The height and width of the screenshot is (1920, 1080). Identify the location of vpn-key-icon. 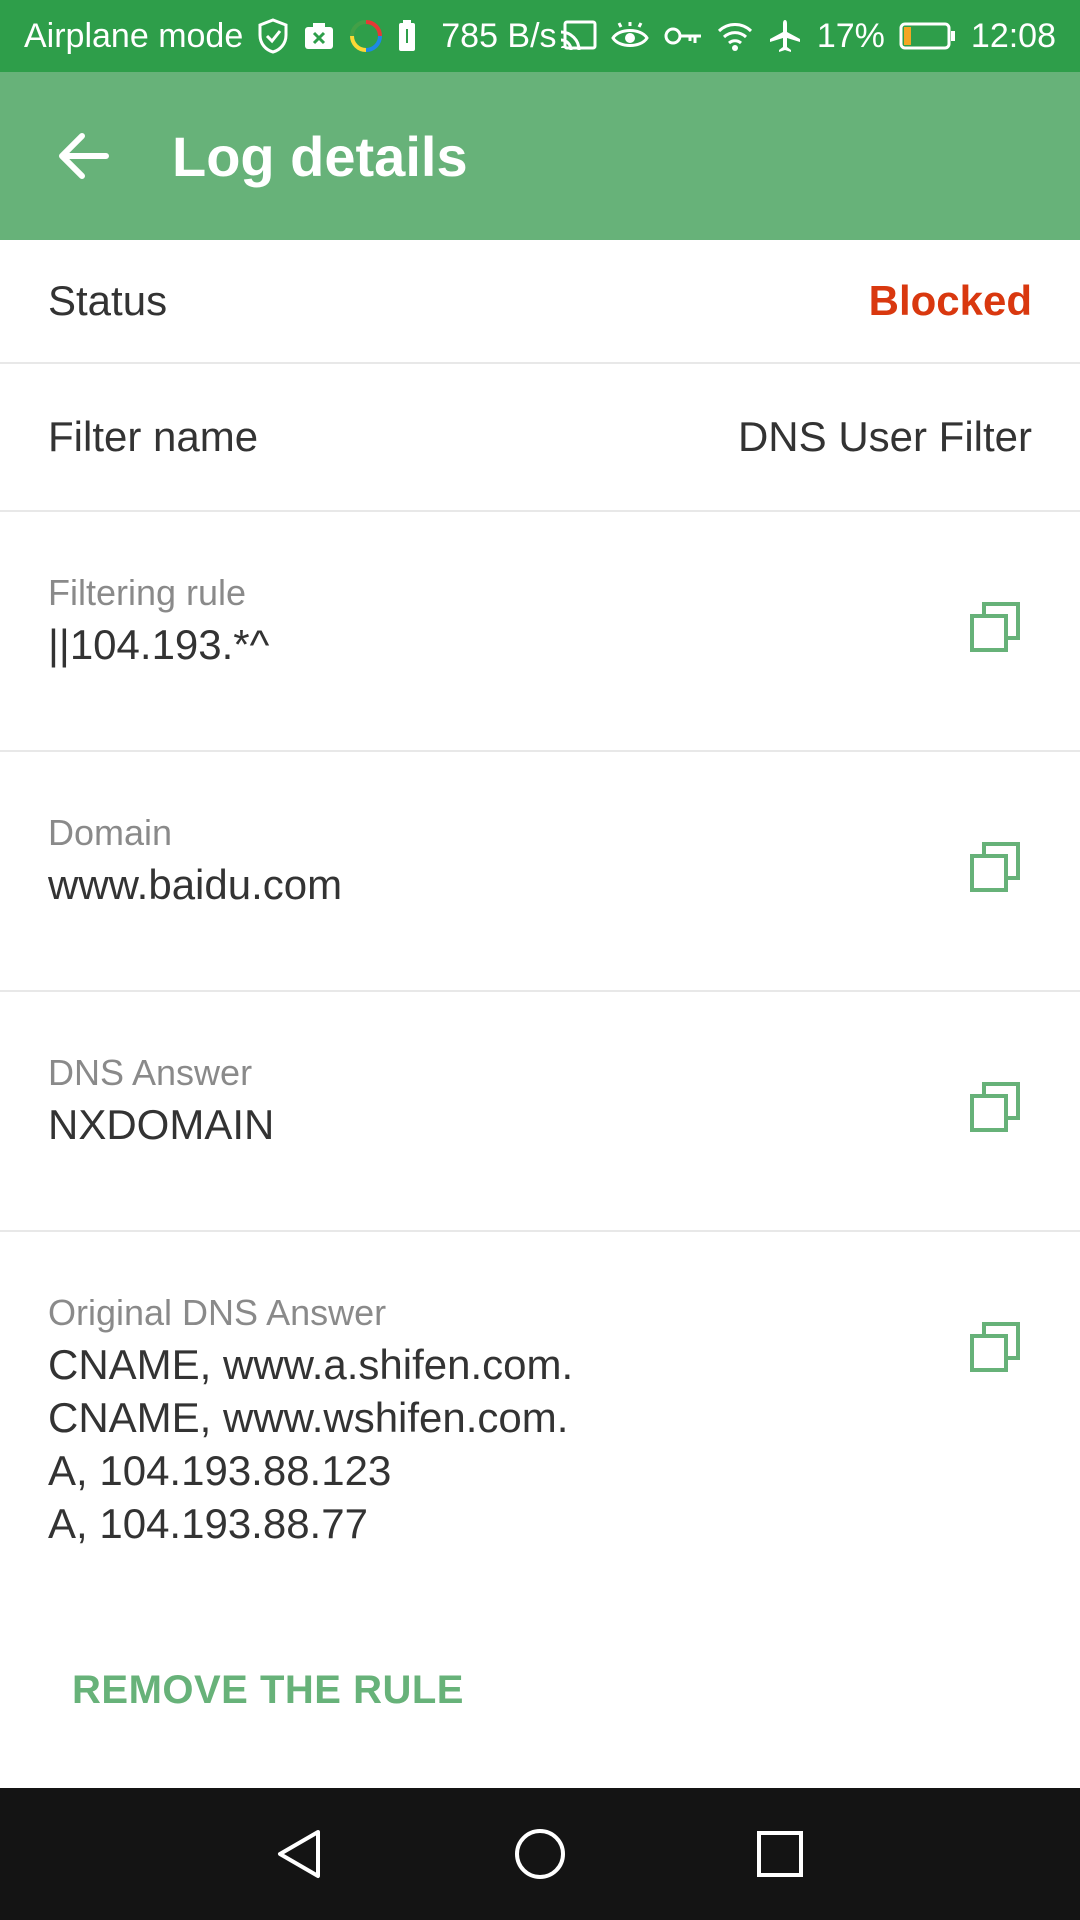
(683, 36).